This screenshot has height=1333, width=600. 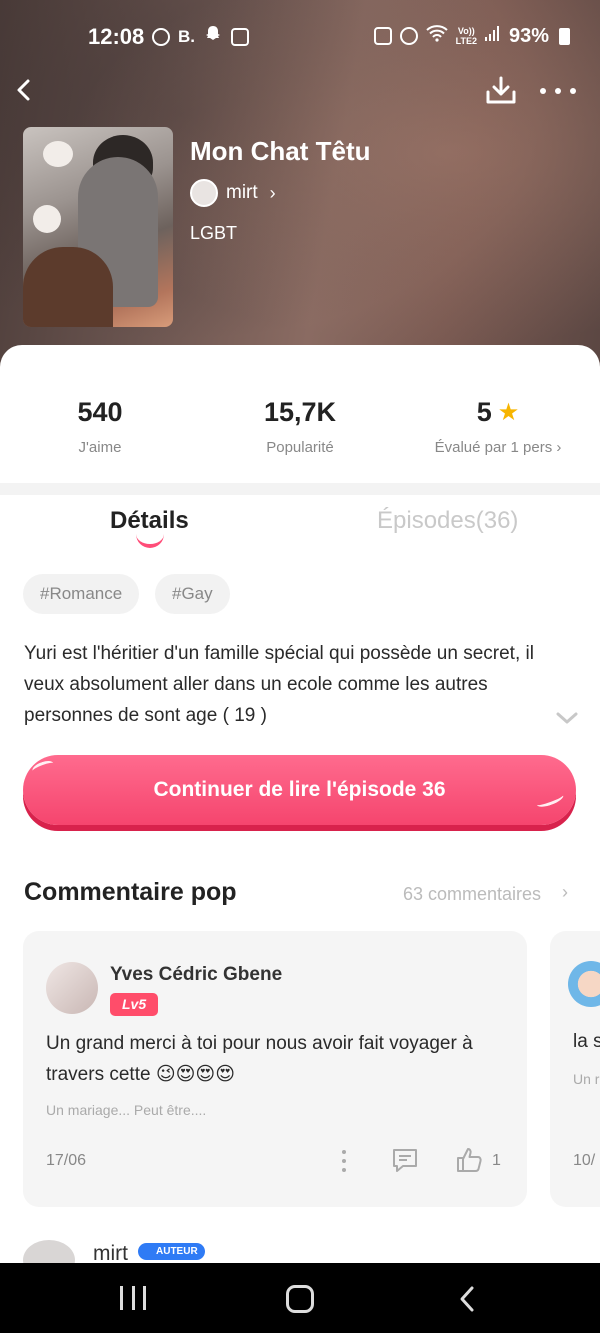 I want to click on comment-text: la s, so click(x=586, y=1041).